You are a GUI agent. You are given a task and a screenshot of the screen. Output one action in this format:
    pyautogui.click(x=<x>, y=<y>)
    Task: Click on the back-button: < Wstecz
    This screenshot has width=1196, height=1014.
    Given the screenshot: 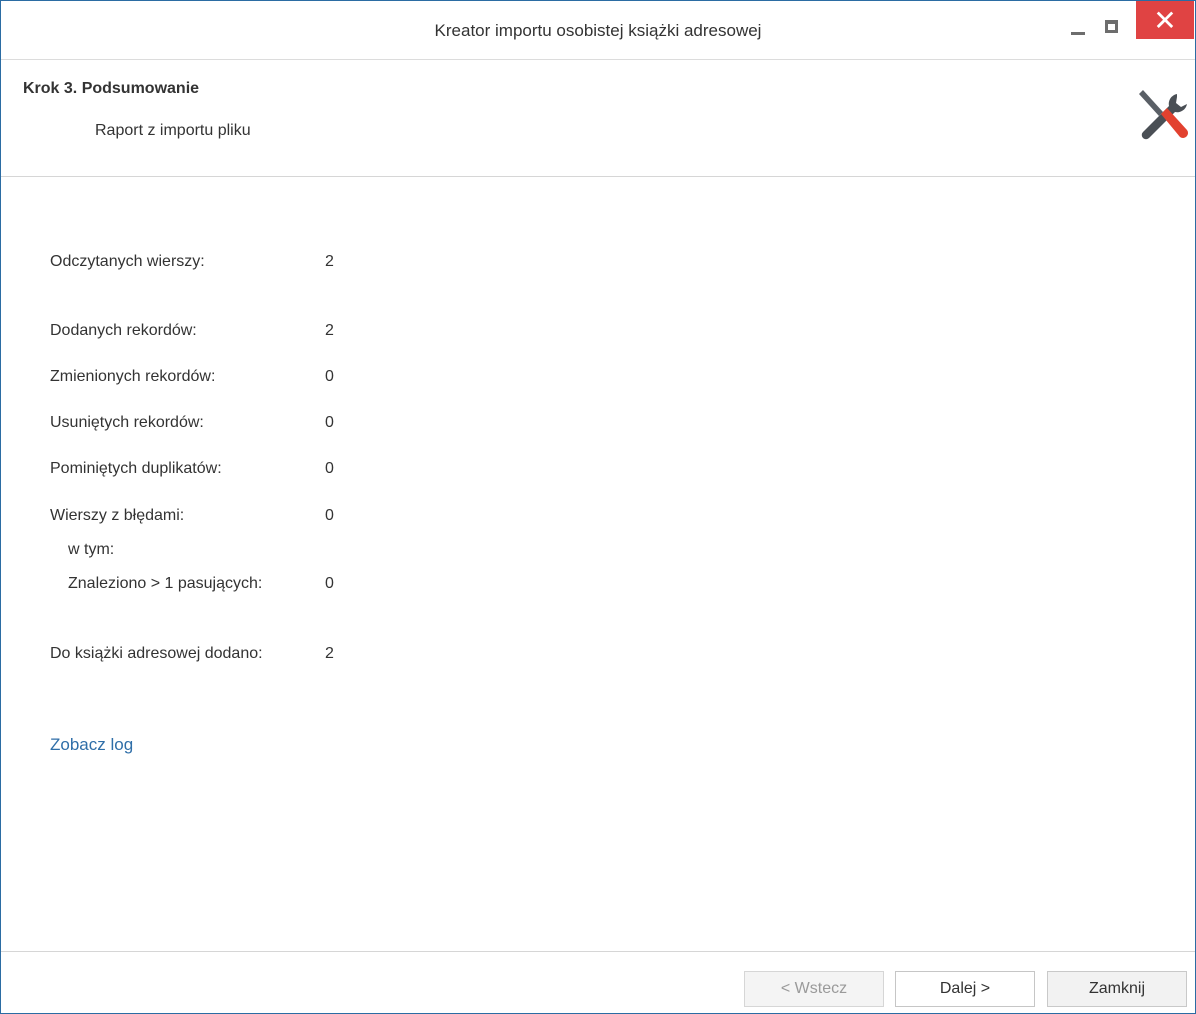 What is the action you would take?
    pyautogui.click(x=814, y=989)
    